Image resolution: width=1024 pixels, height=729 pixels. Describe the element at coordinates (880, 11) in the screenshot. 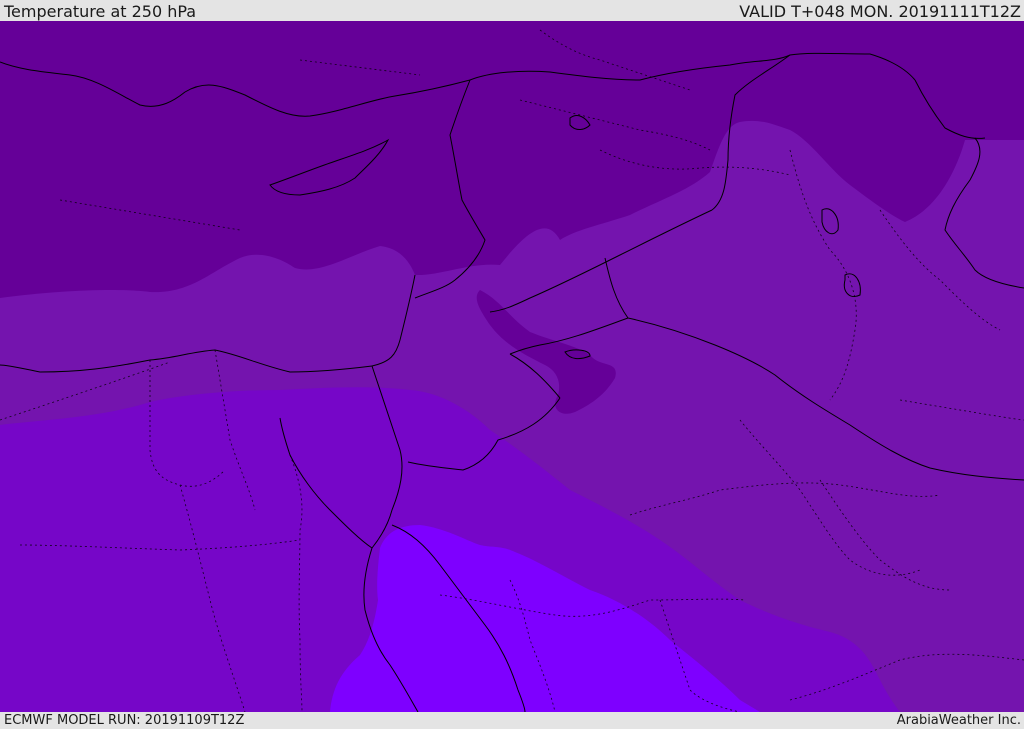

I see `valid-time: VALID T+048 MON. 20191111T12Z` at that location.